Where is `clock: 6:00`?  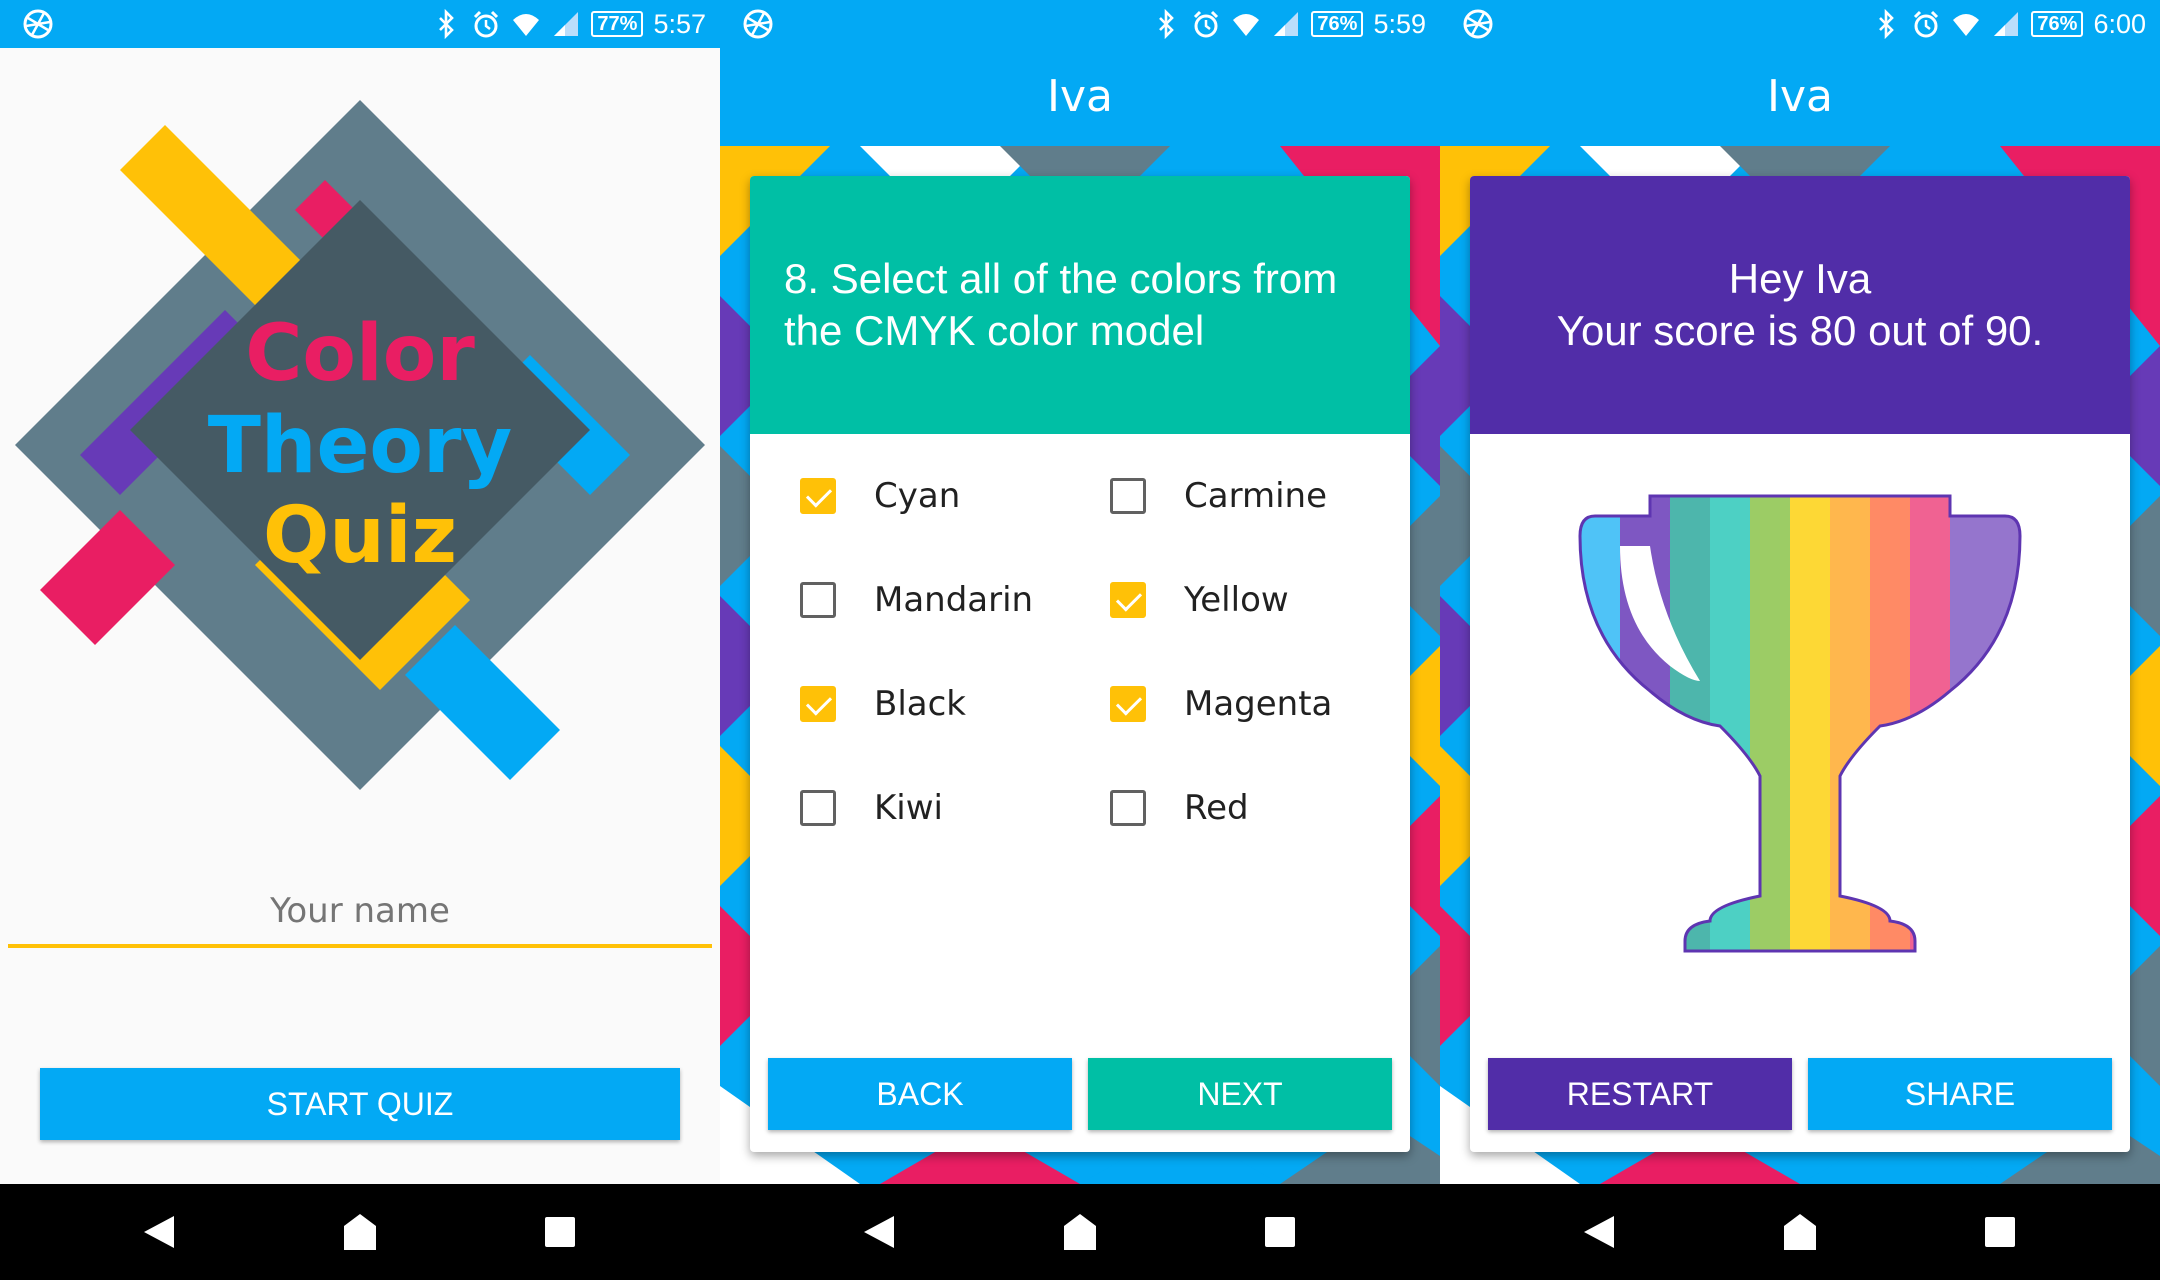 clock: 6:00 is located at coordinates (2119, 23).